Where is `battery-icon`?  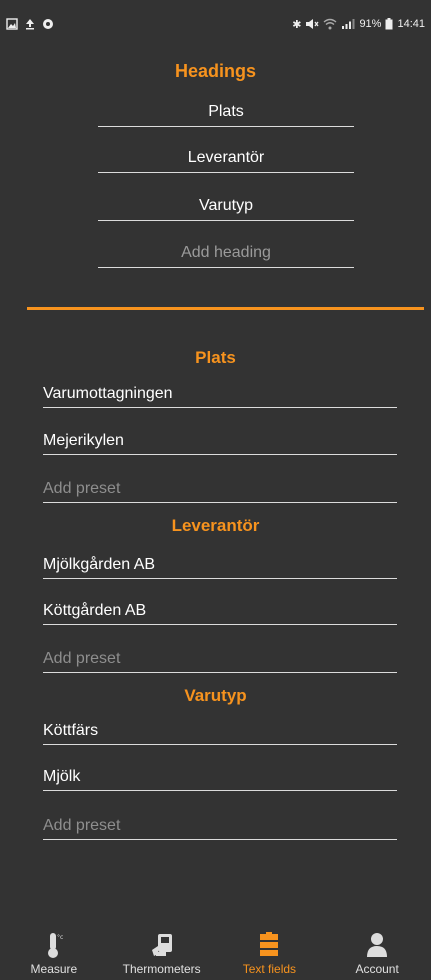 battery-icon is located at coordinates (389, 24).